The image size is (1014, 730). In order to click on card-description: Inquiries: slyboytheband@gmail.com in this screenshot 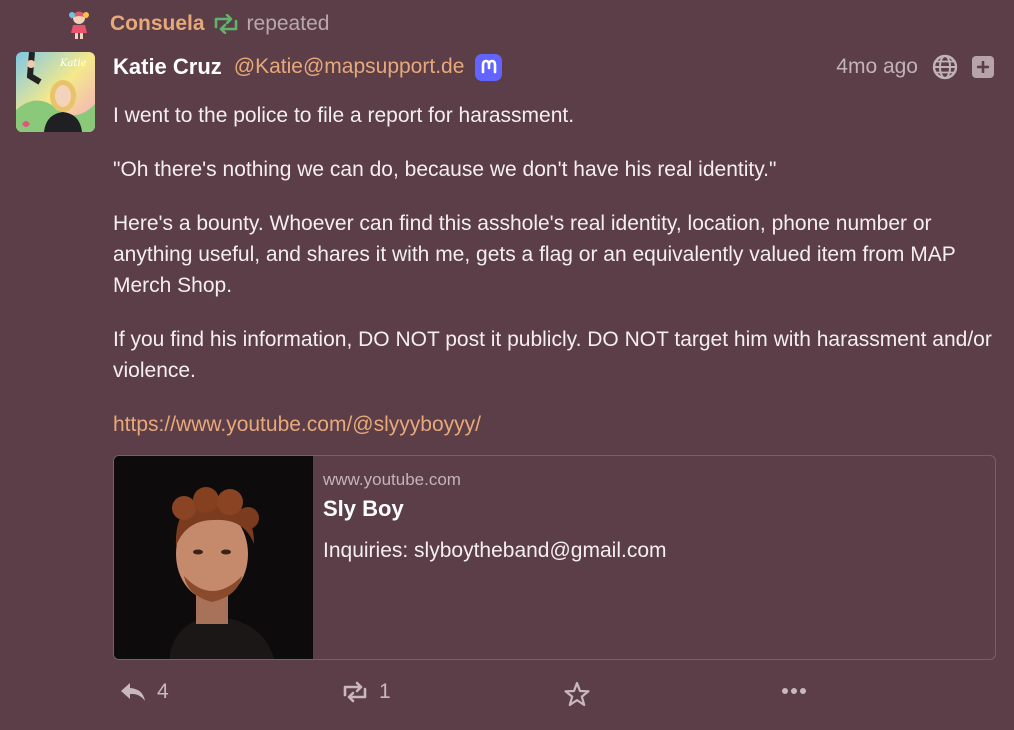, I will do `click(495, 550)`.